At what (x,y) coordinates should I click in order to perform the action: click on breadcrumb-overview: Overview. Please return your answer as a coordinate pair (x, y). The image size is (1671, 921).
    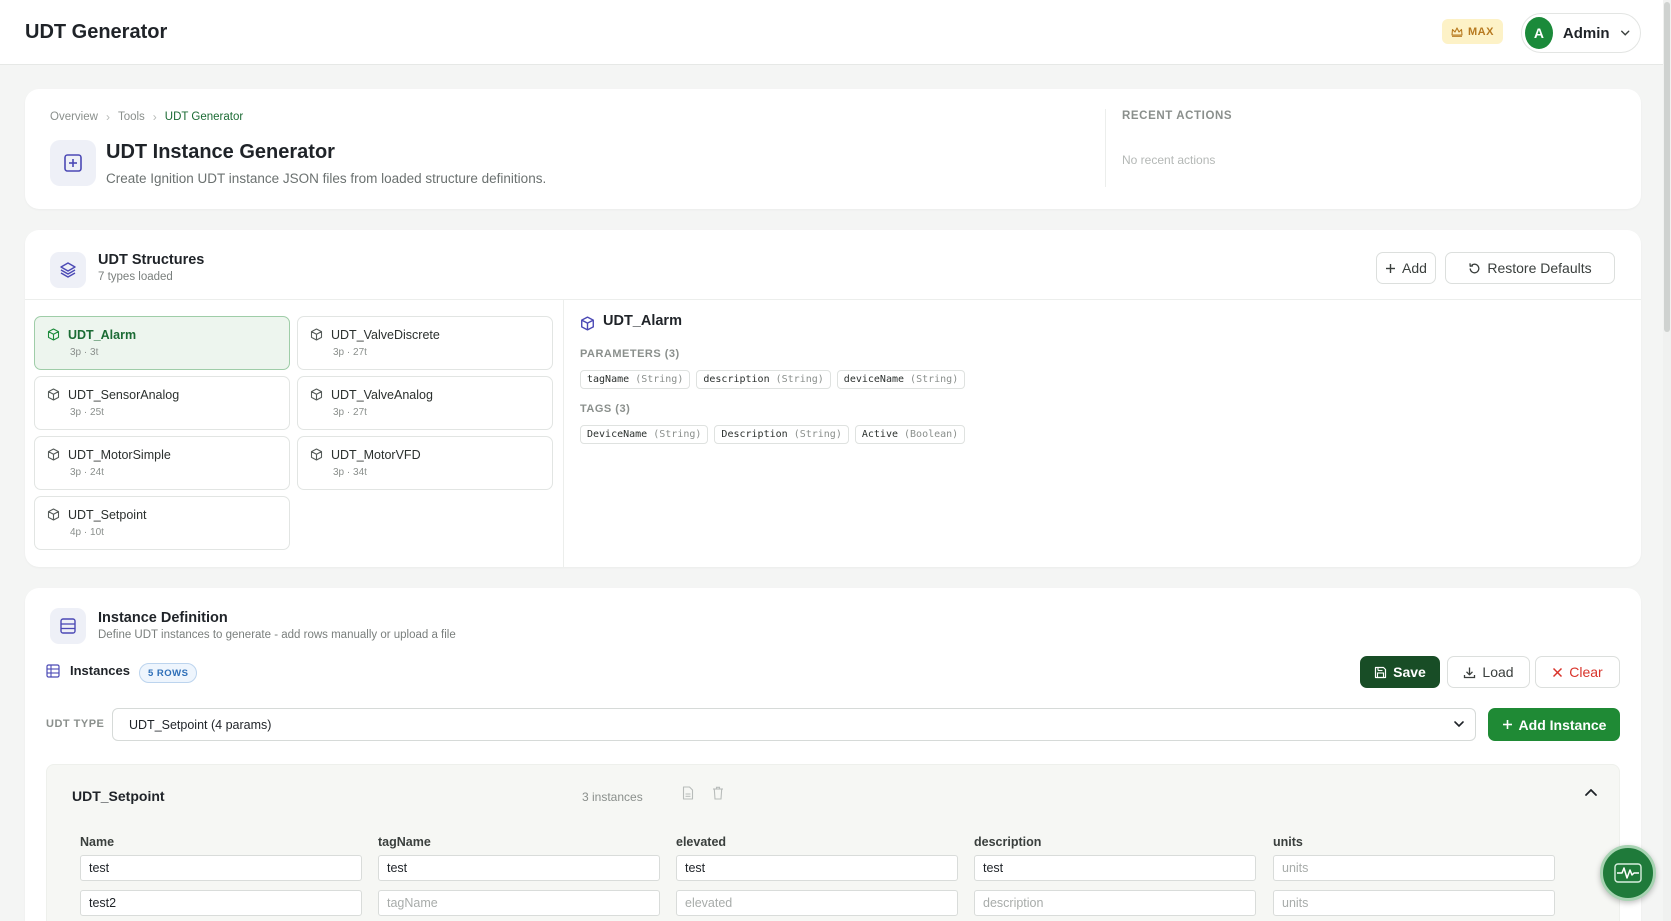
    Looking at the image, I should click on (74, 117).